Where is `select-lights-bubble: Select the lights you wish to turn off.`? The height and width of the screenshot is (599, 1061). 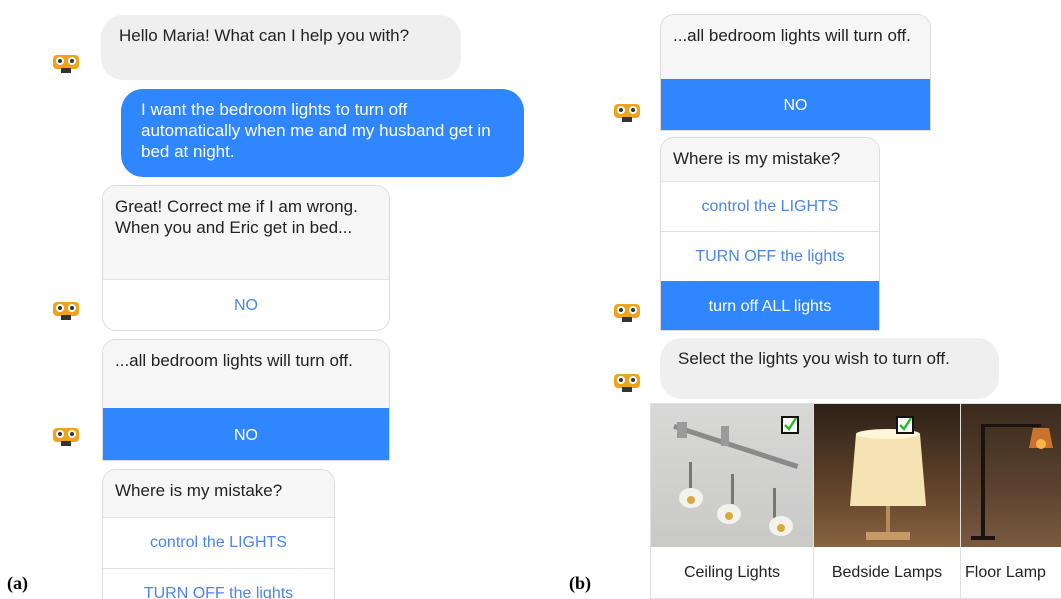 select-lights-bubble: Select the lights you wish to turn off. is located at coordinates (829, 368).